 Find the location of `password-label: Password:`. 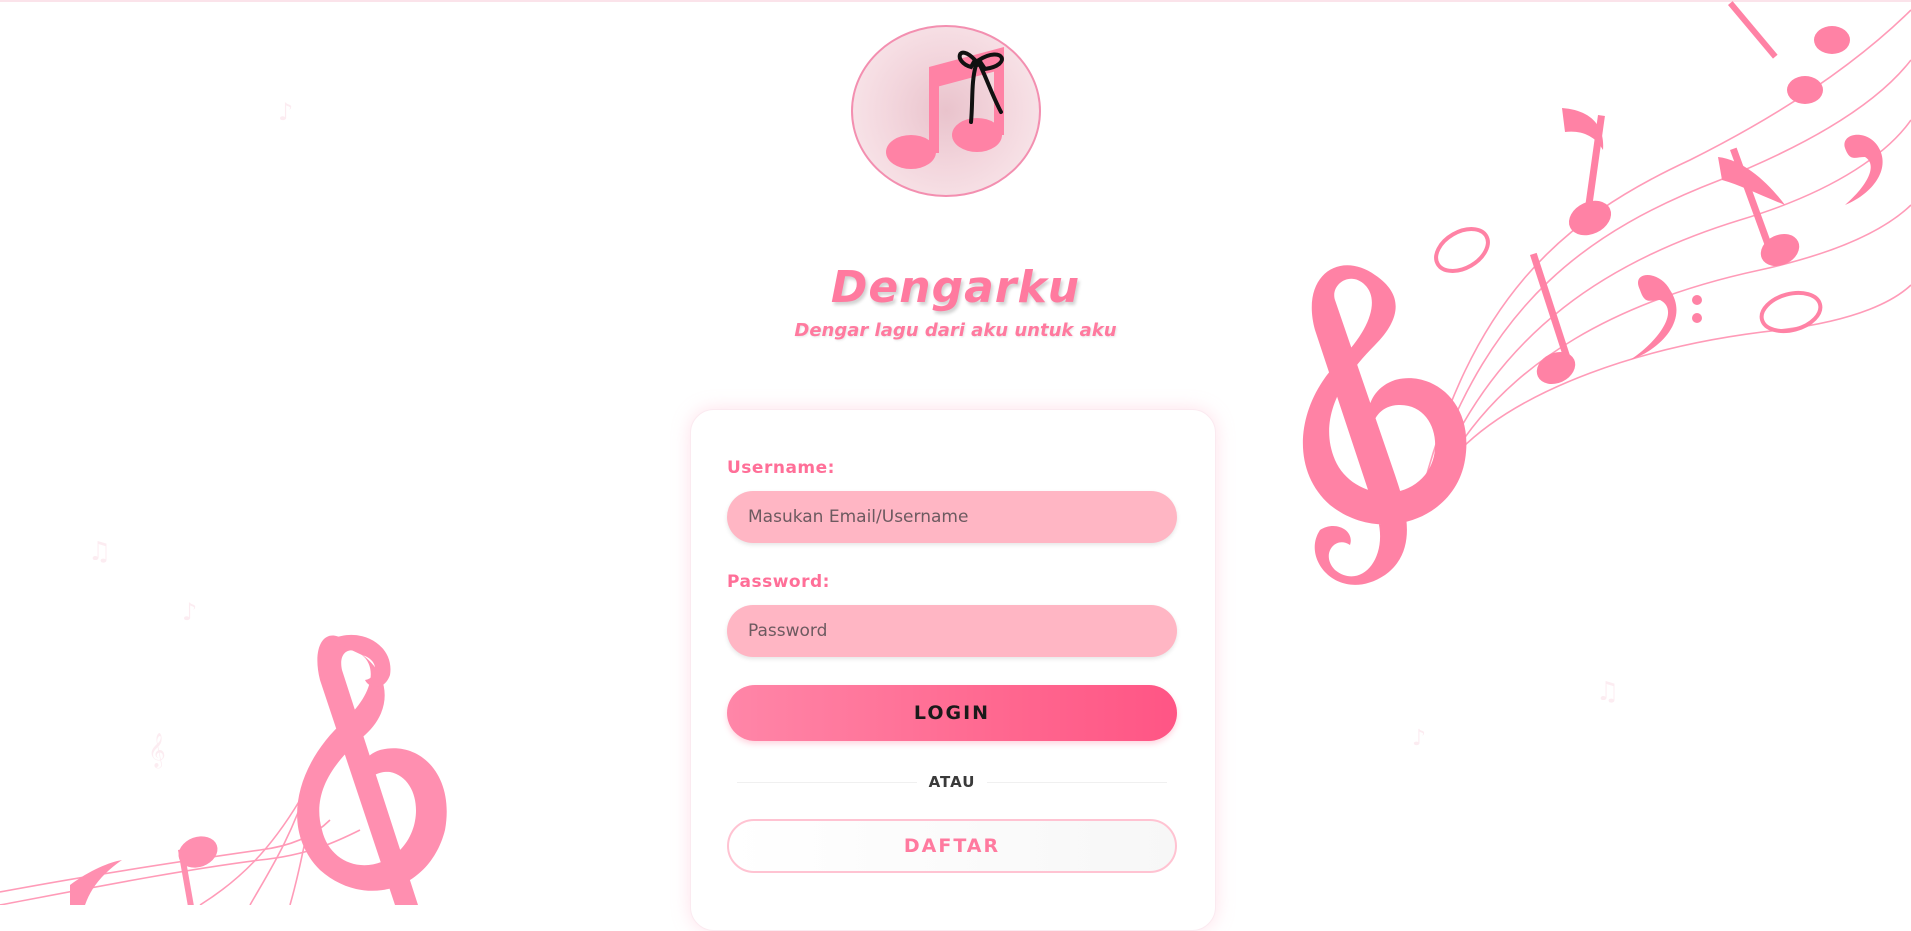

password-label: Password: is located at coordinates (778, 582).